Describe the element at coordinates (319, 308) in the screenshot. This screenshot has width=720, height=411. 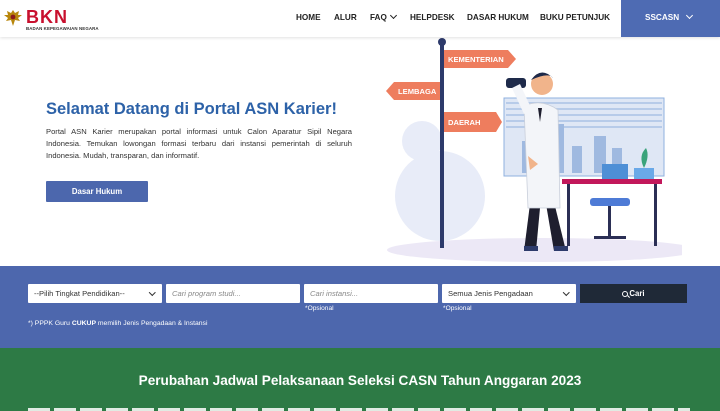
I see `instansi-opsional-note: *Opsional` at that location.